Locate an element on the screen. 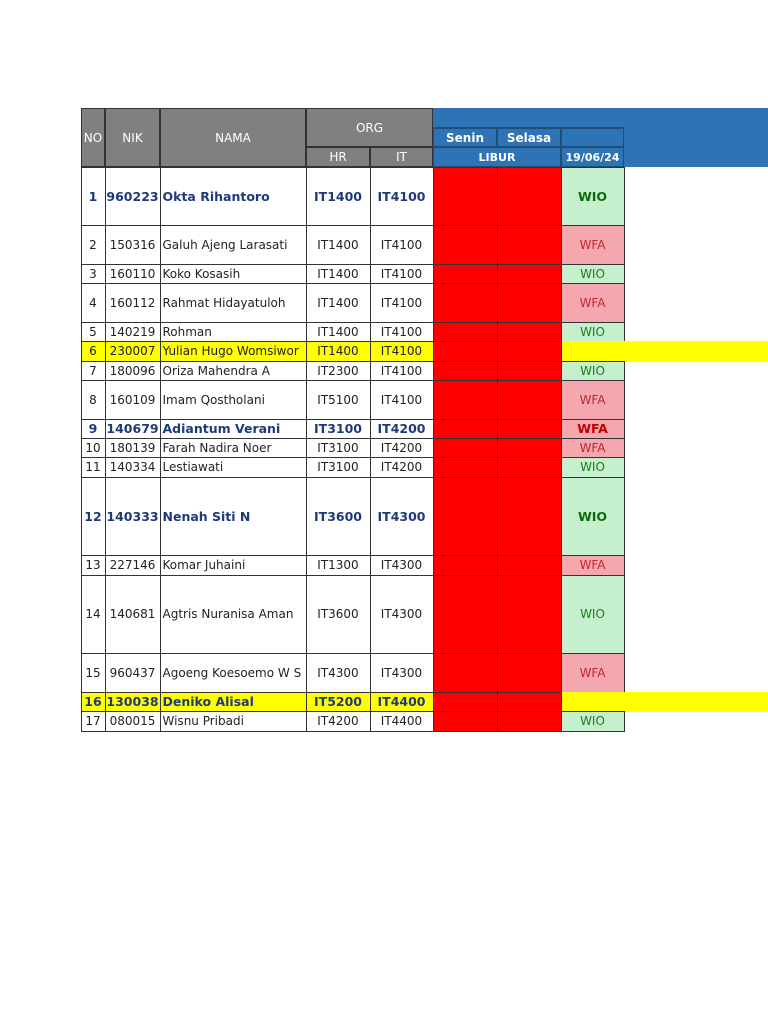 This screenshot has height=1024, width=768. cell-nik: 140333 is located at coordinates (132, 516).